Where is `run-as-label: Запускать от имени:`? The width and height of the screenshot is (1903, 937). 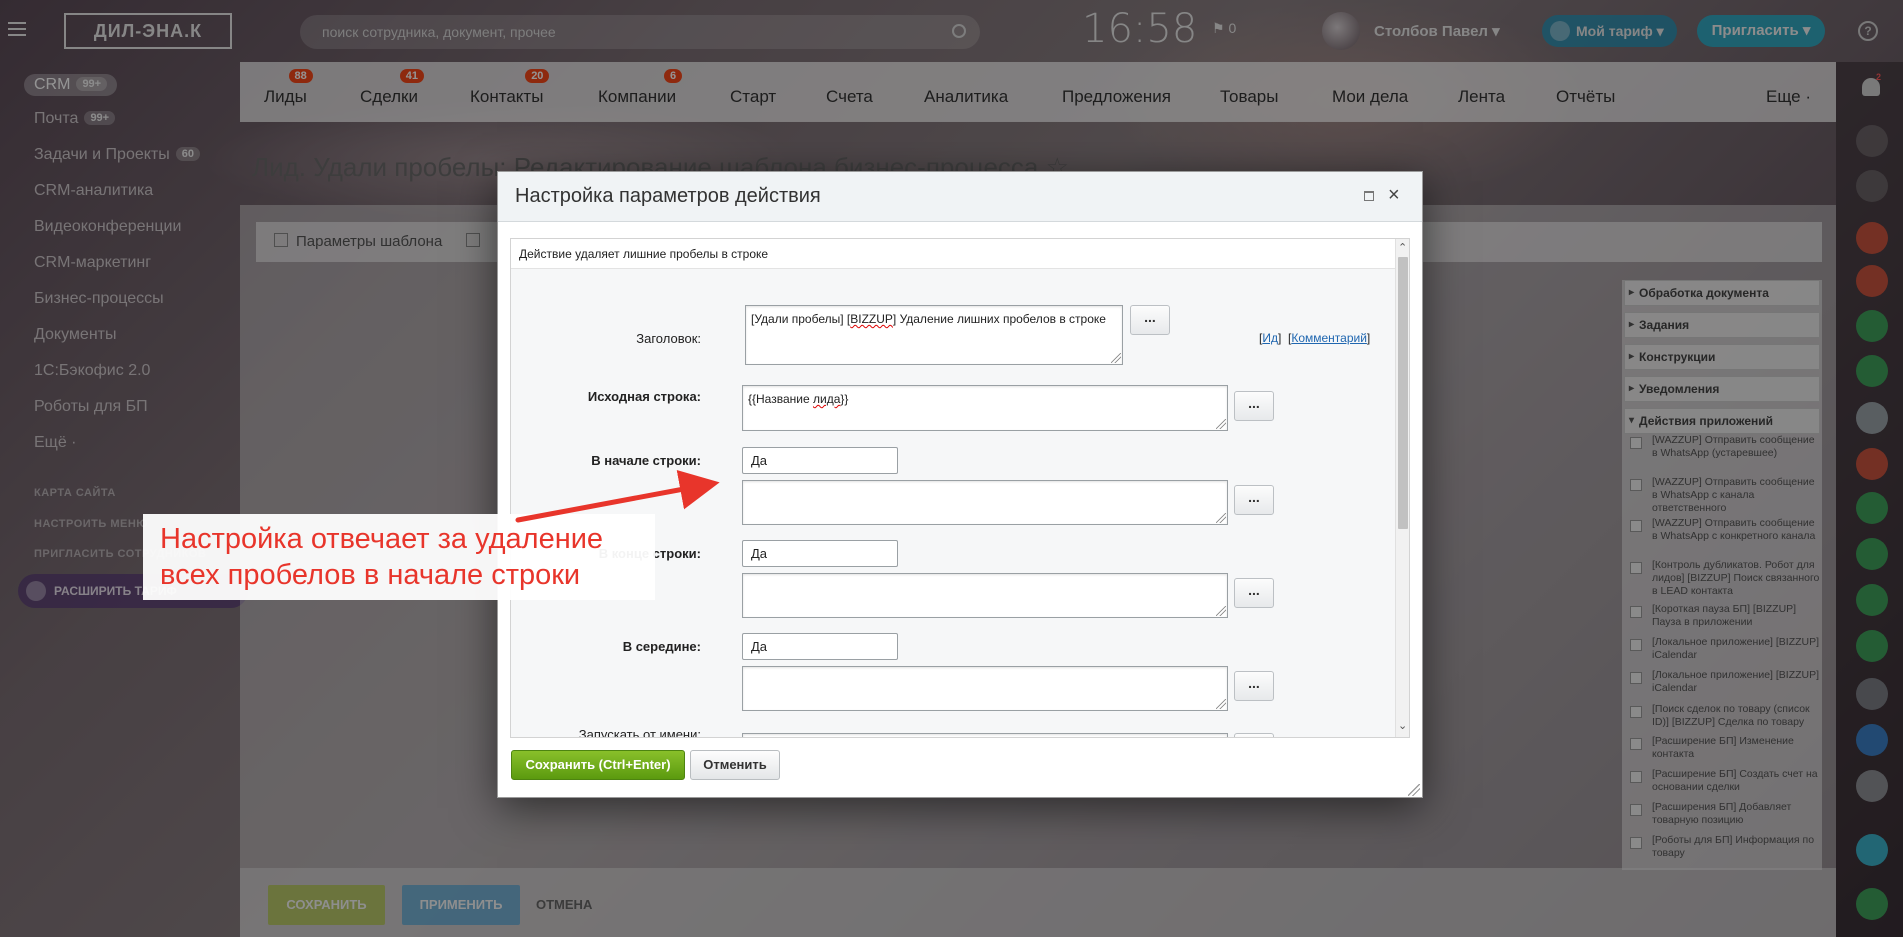
run-as-label: Запускать от имени: is located at coordinates (639, 732).